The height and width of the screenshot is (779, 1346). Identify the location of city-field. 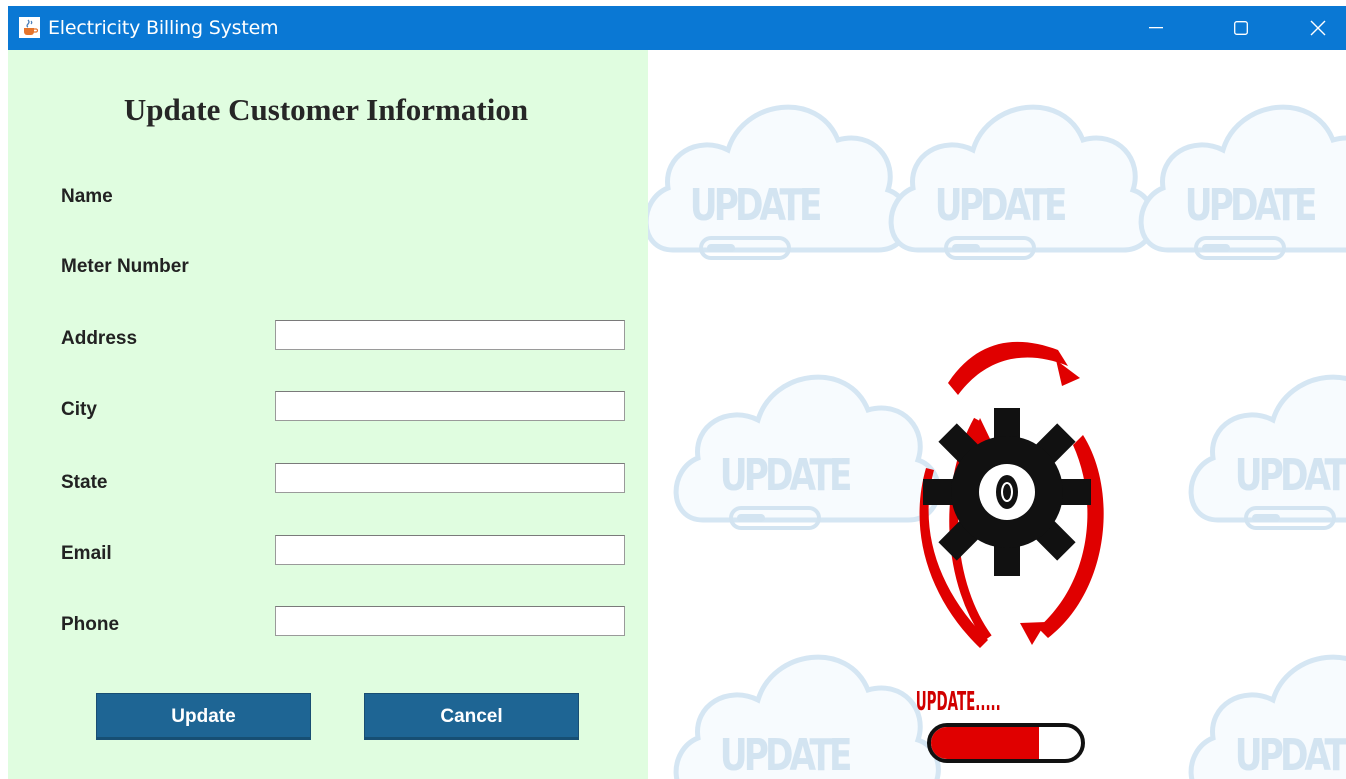
(450, 406).